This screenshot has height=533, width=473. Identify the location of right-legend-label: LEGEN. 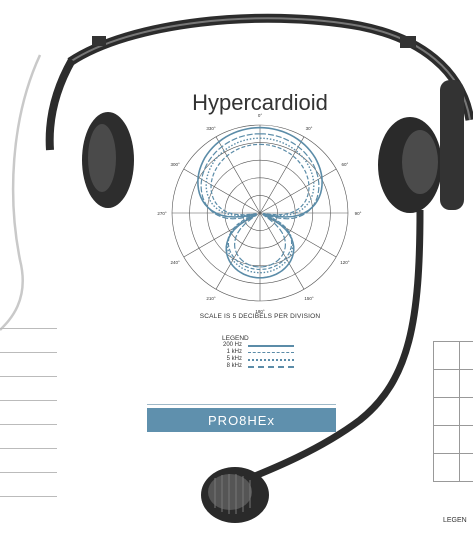
(455, 520).